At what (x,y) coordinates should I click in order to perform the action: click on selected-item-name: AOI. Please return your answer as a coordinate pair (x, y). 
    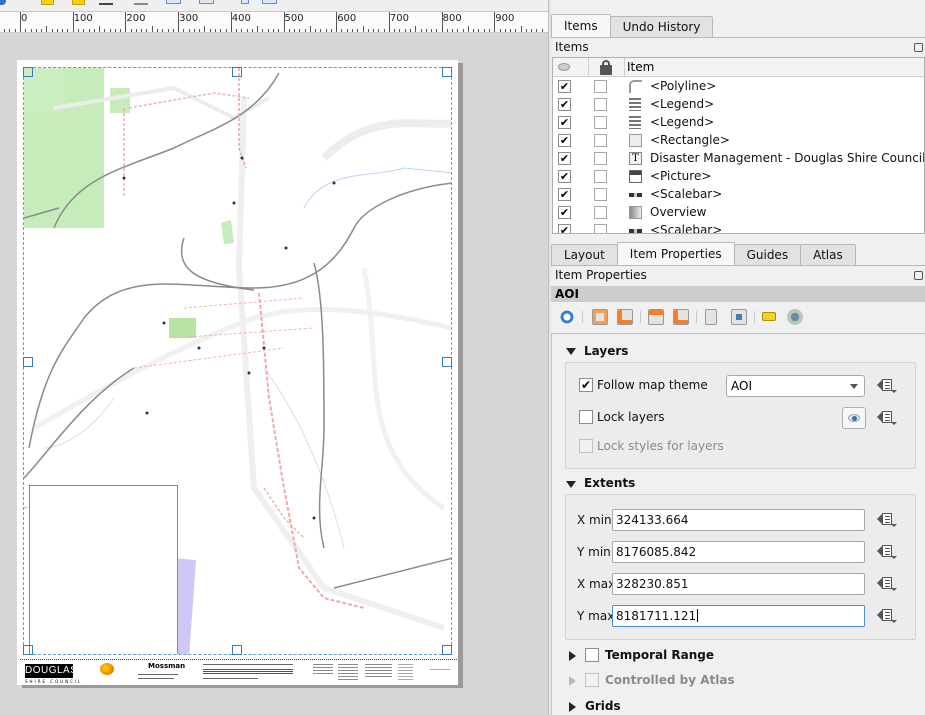
    Looking at the image, I should click on (738, 294).